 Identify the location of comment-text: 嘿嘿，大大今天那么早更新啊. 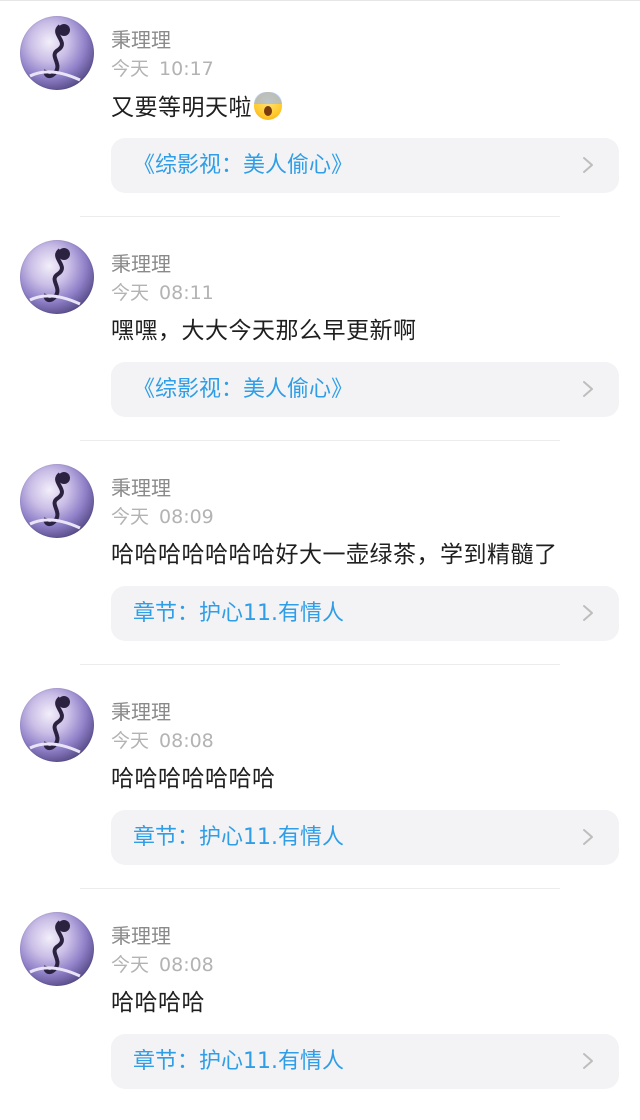
(264, 331).